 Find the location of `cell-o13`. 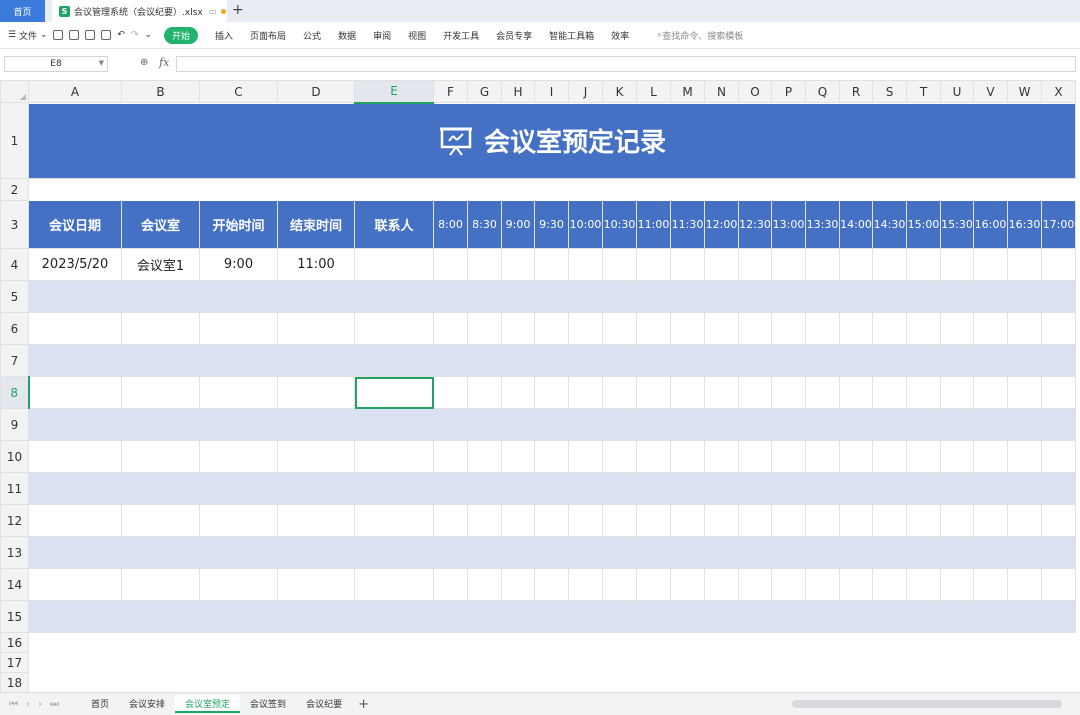

cell-o13 is located at coordinates (755, 552).